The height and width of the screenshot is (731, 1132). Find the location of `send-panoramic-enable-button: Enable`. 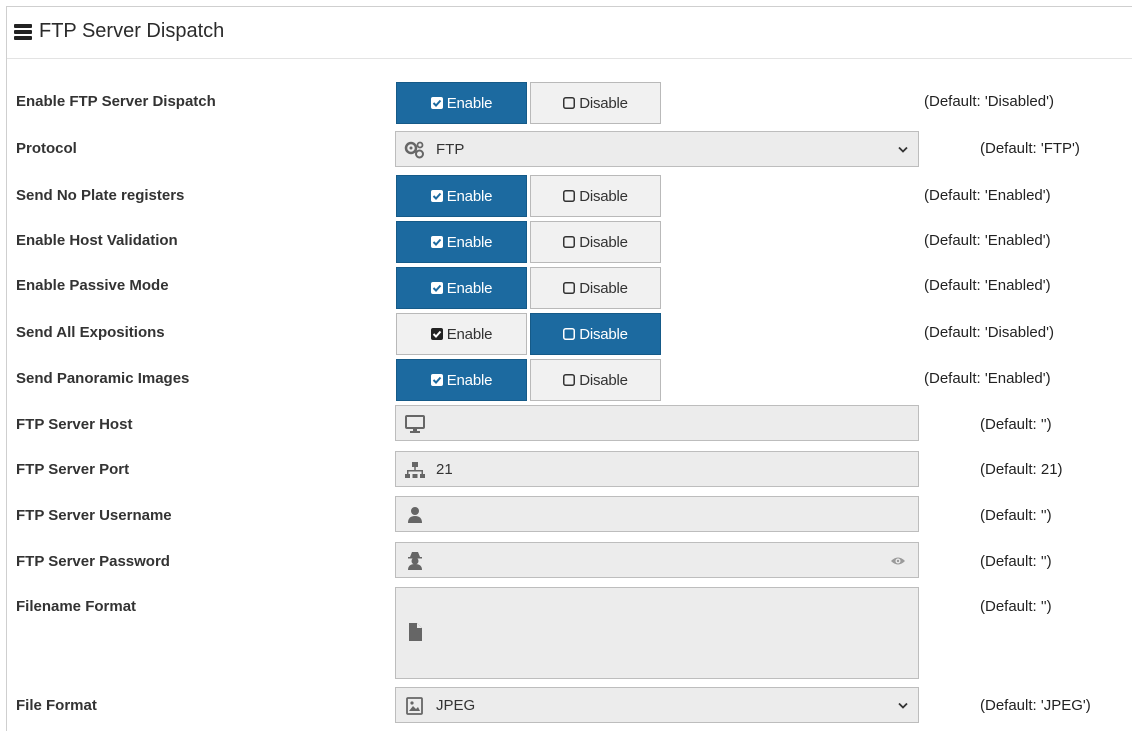

send-panoramic-enable-button: Enable is located at coordinates (461, 380).